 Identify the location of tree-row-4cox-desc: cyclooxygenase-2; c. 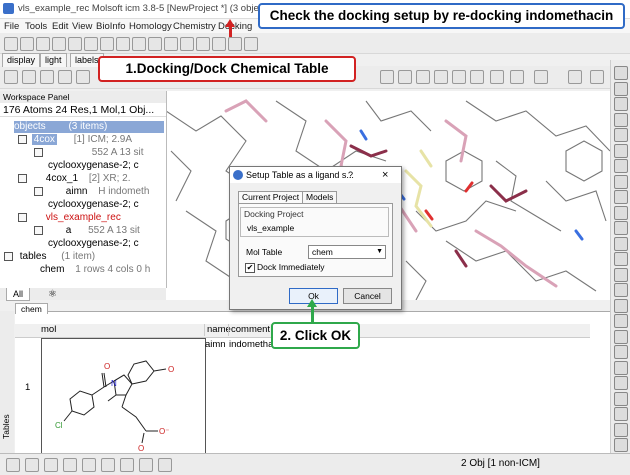
(93, 166).